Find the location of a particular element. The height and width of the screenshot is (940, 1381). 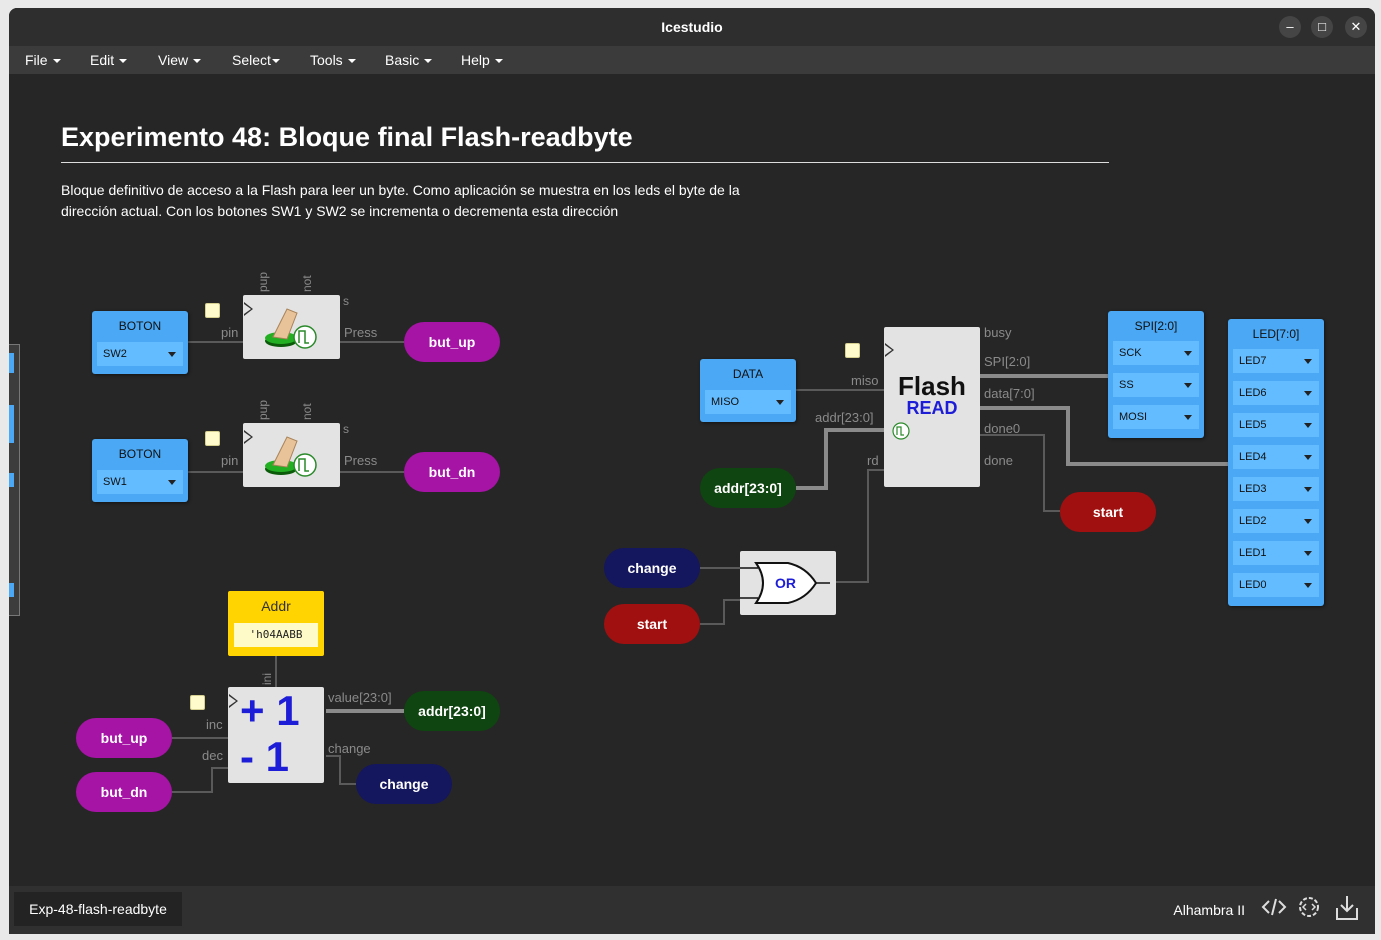

port-s: s is located at coordinates (346, 429).